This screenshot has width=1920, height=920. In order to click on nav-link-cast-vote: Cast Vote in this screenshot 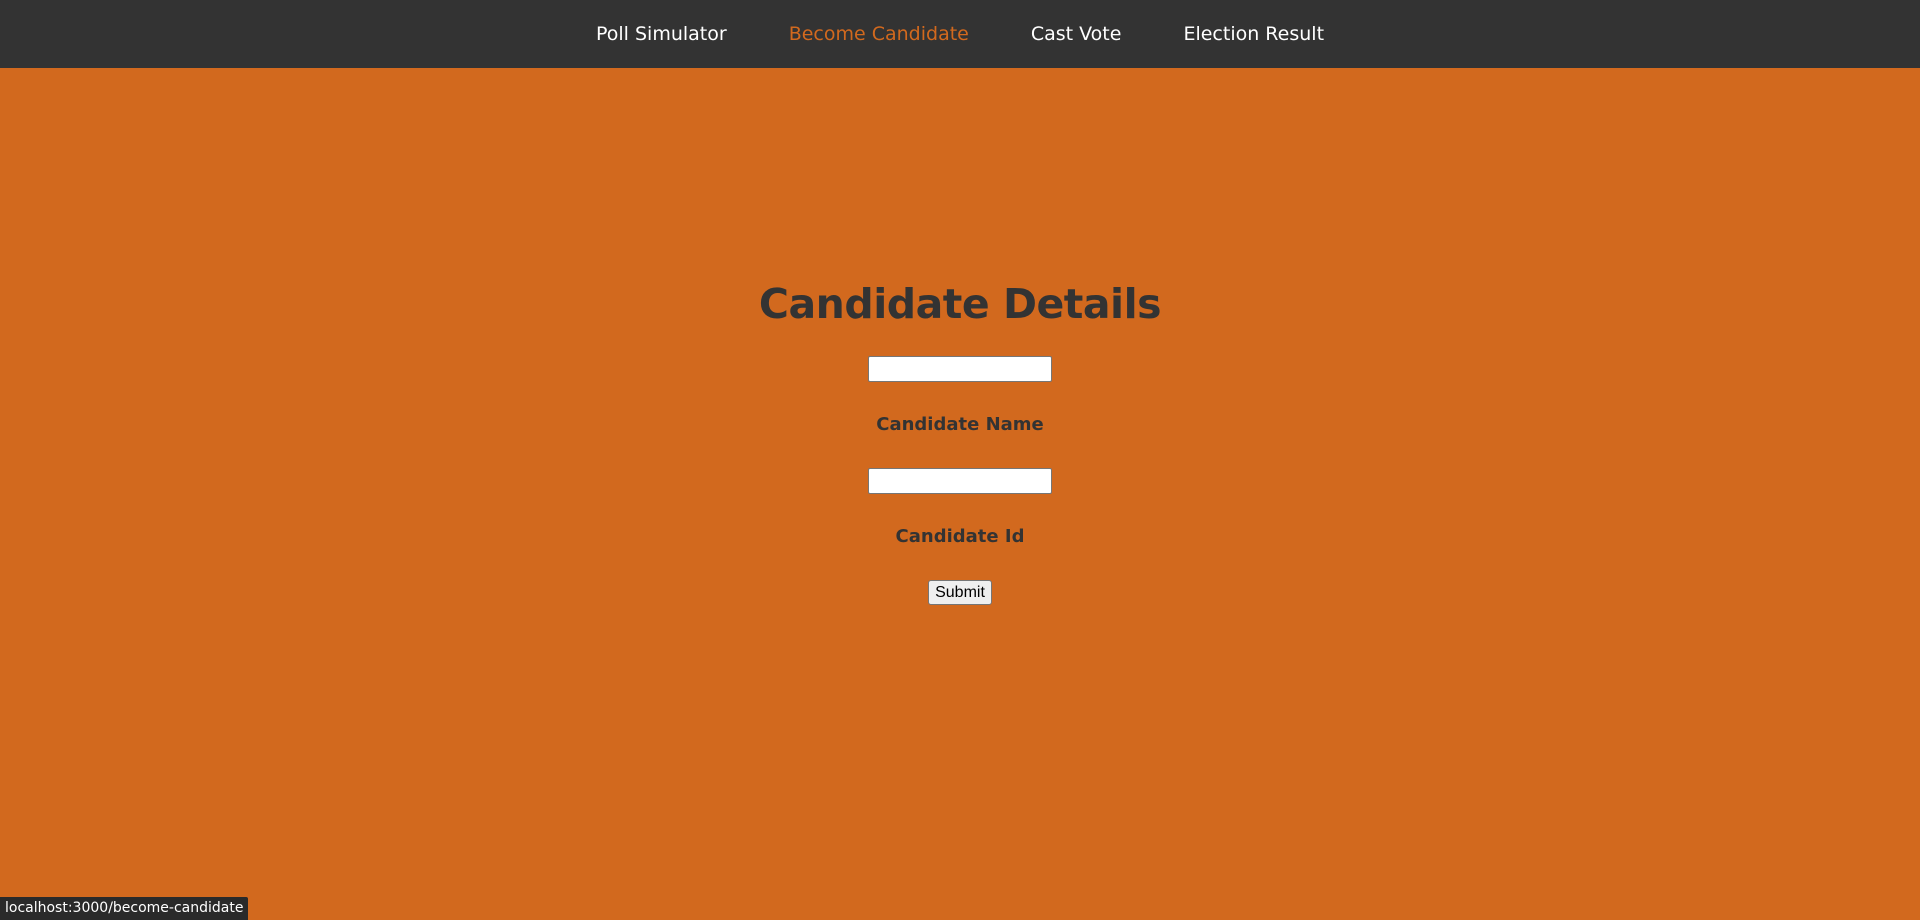, I will do `click(1076, 34)`.